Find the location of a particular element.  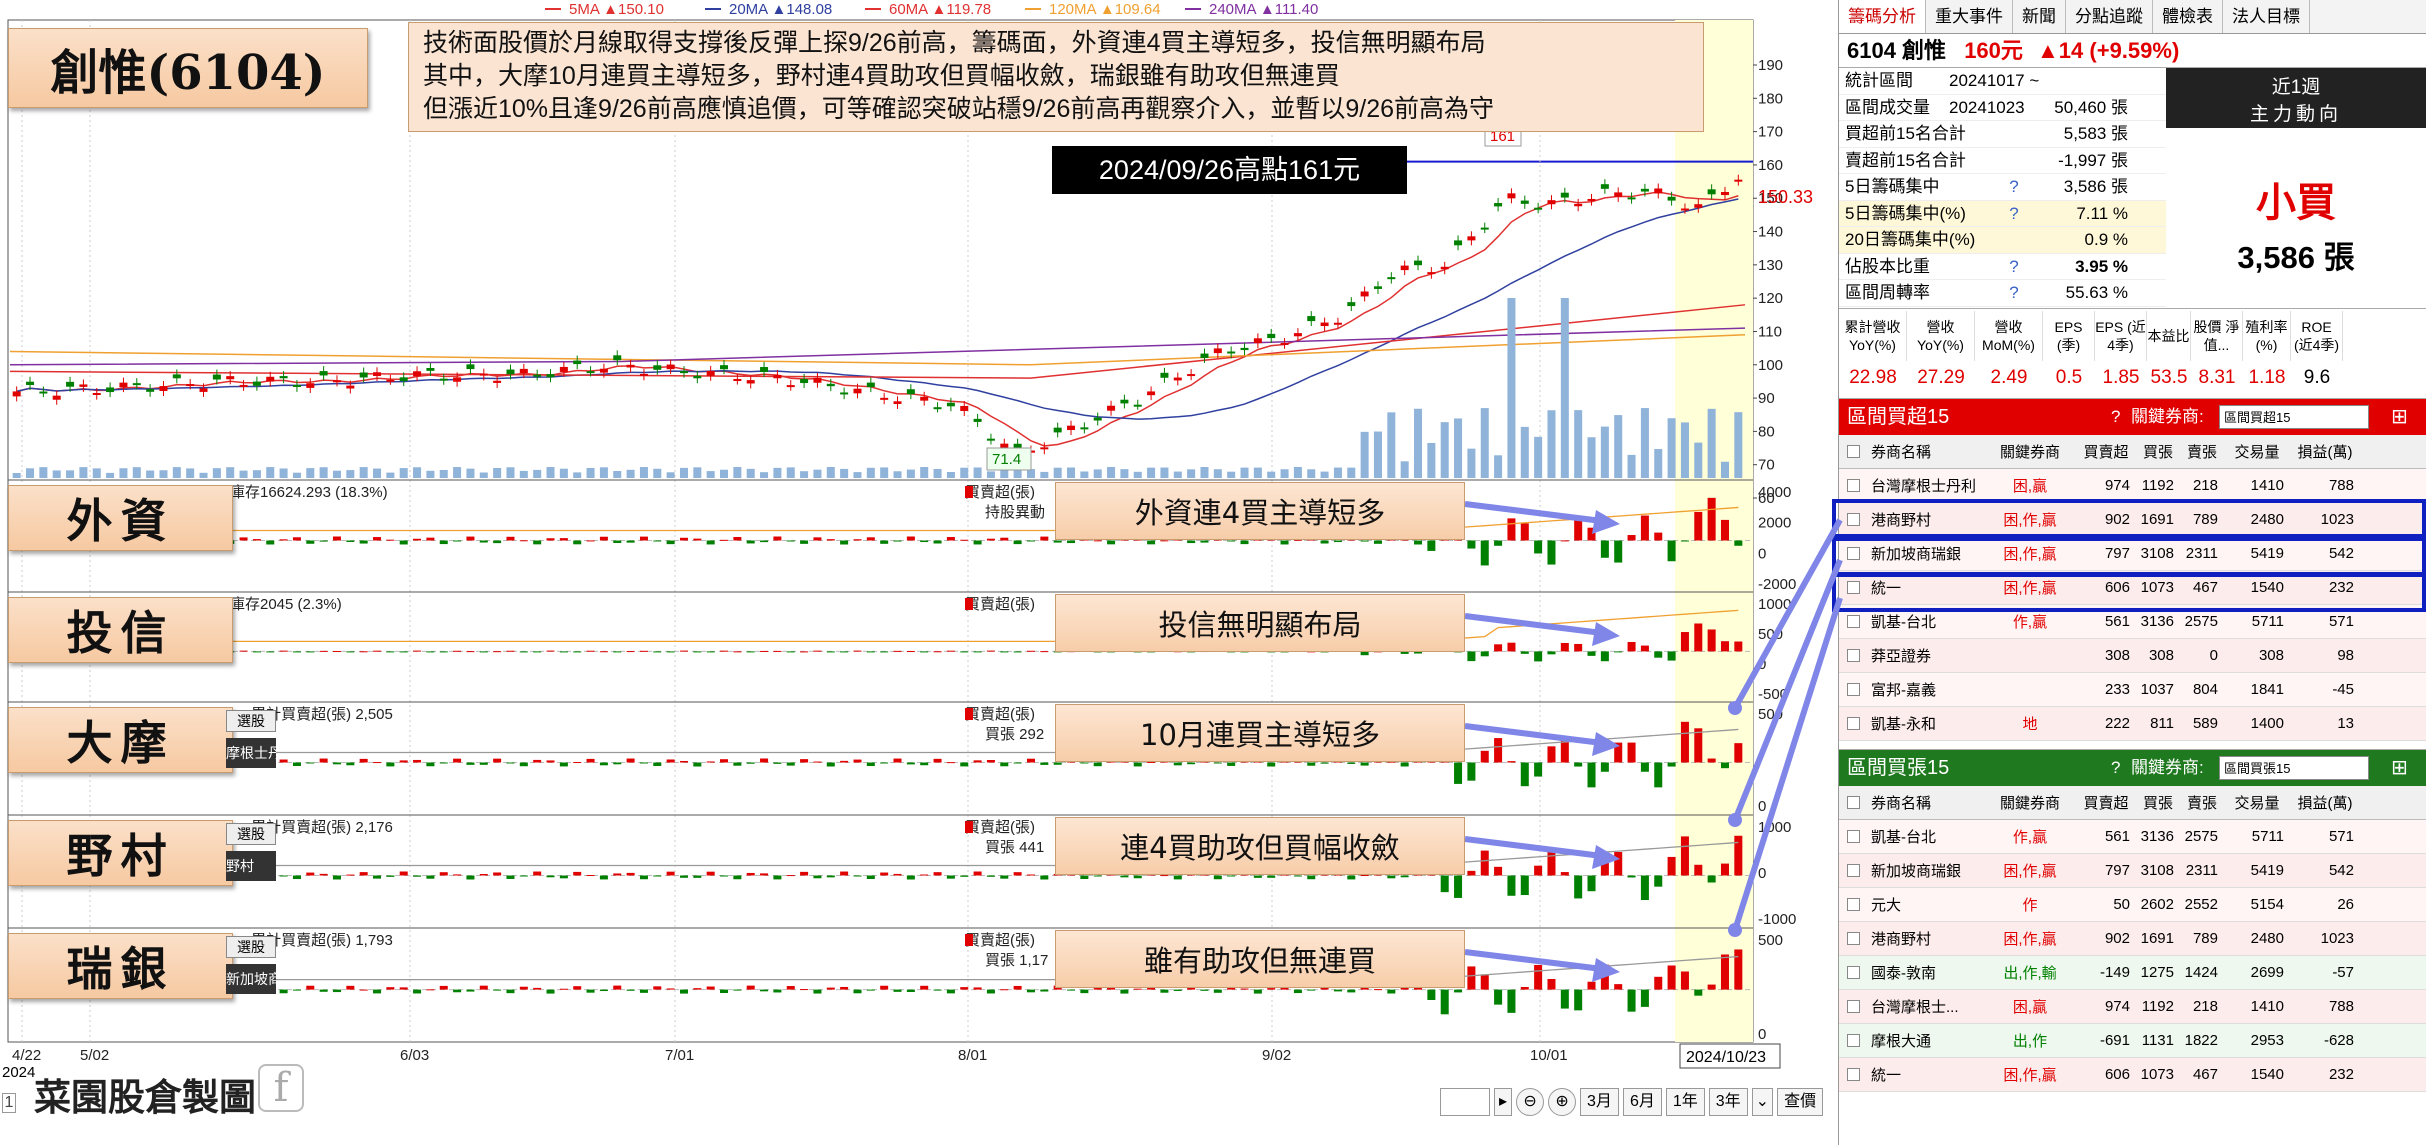

tab-2: 新聞 is located at coordinates (2039, 16).